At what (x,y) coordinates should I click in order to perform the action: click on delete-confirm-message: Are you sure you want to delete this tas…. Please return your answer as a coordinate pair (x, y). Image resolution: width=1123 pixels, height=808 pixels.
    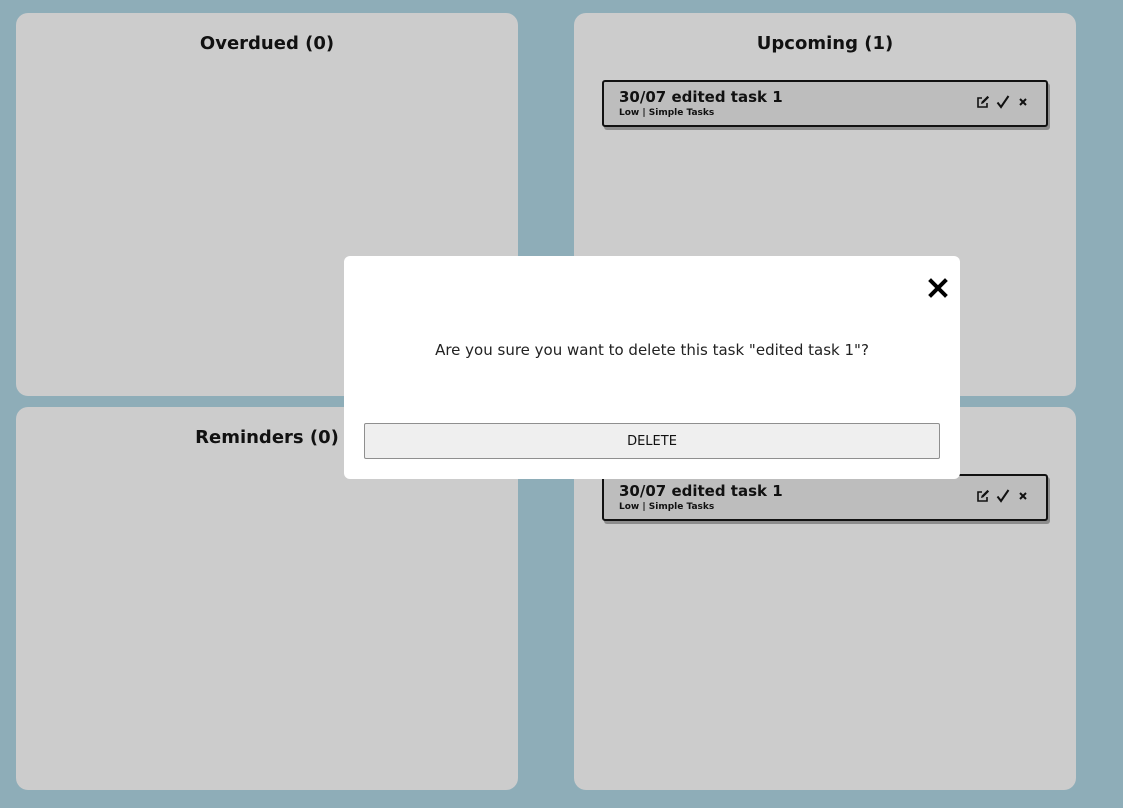
    Looking at the image, I should click on (652, 350).